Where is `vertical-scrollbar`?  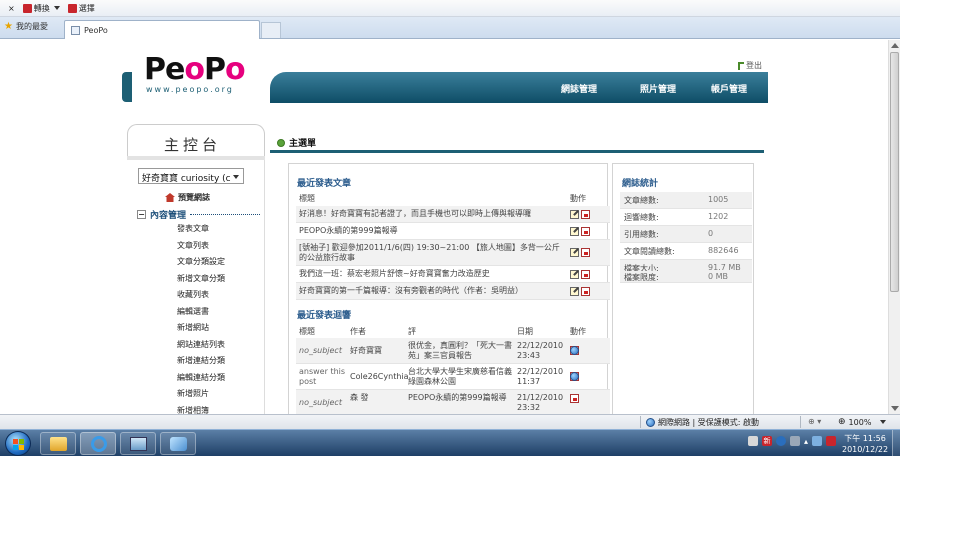
vertical-scrollbar is located at coordinates (894, 227).